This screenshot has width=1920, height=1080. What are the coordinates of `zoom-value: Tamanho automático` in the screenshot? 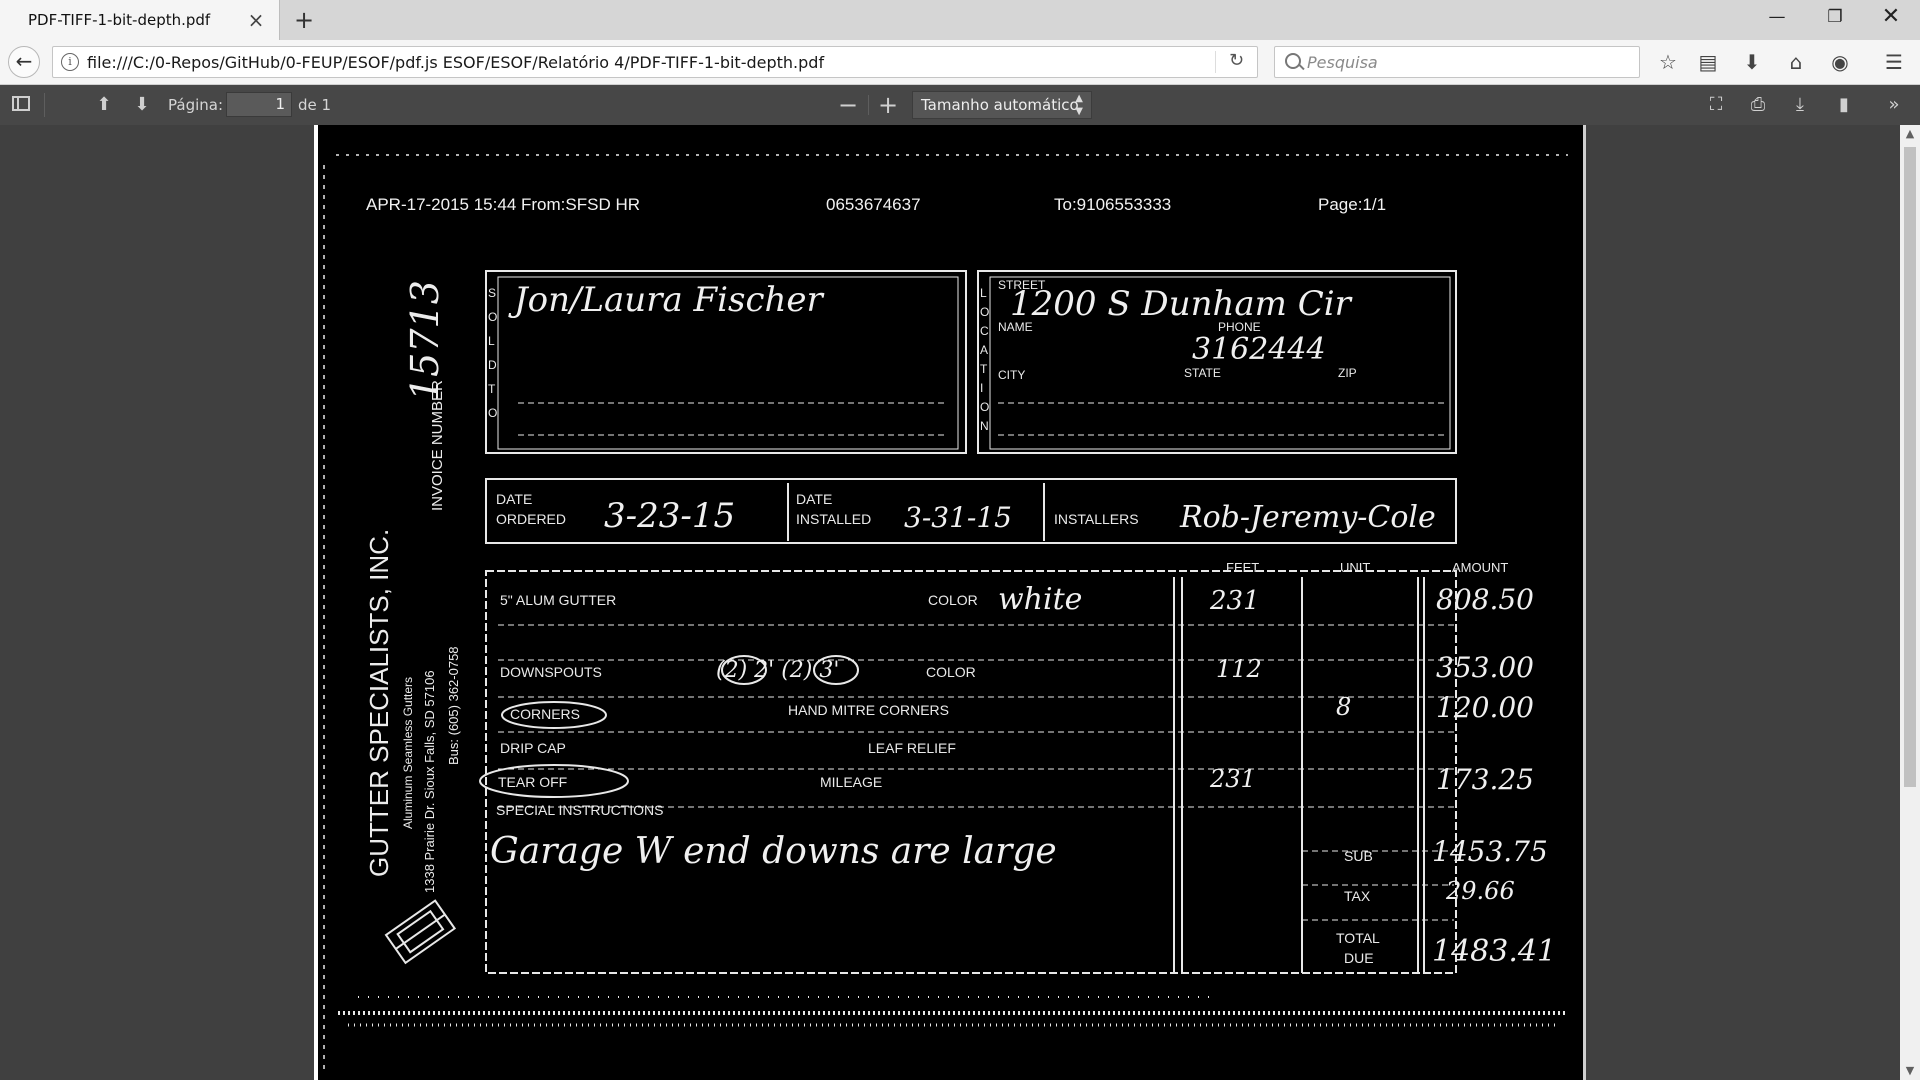 It's located at (1000, 105).